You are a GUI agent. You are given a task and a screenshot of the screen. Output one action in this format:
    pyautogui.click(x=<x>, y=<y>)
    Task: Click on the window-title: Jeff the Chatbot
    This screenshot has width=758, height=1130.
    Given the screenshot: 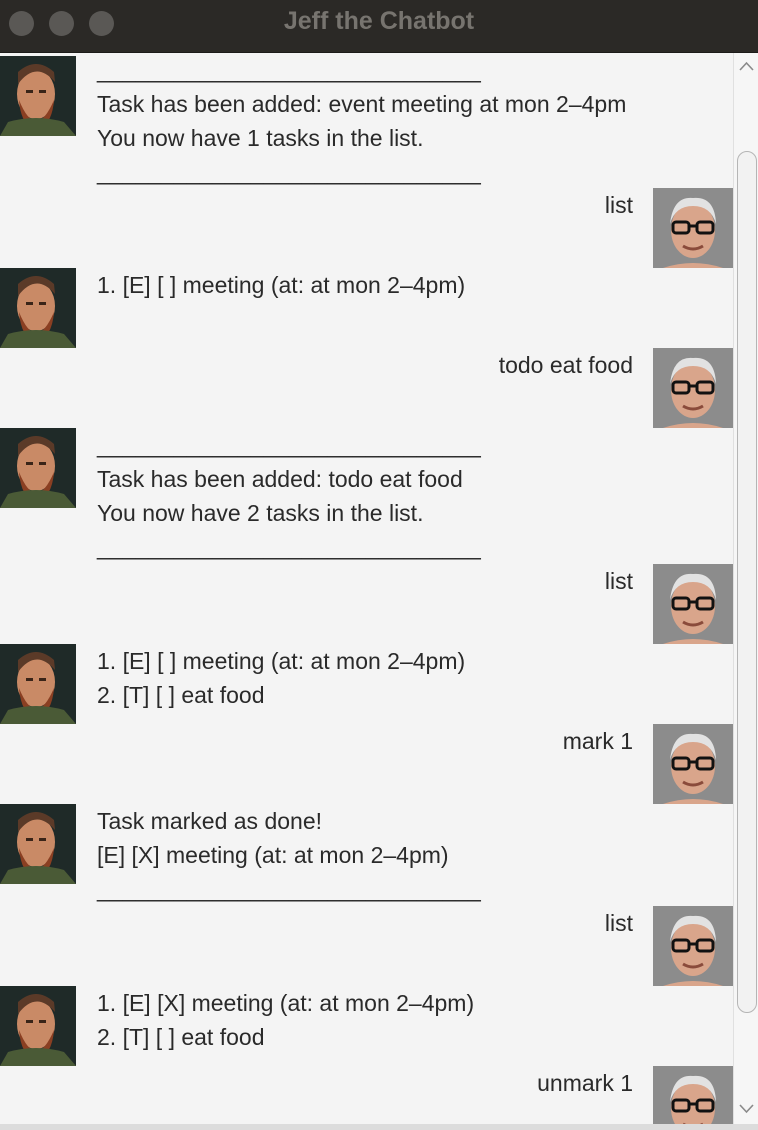 What is the action you would take?
    pyautogui.click(x=379, y=21)
    